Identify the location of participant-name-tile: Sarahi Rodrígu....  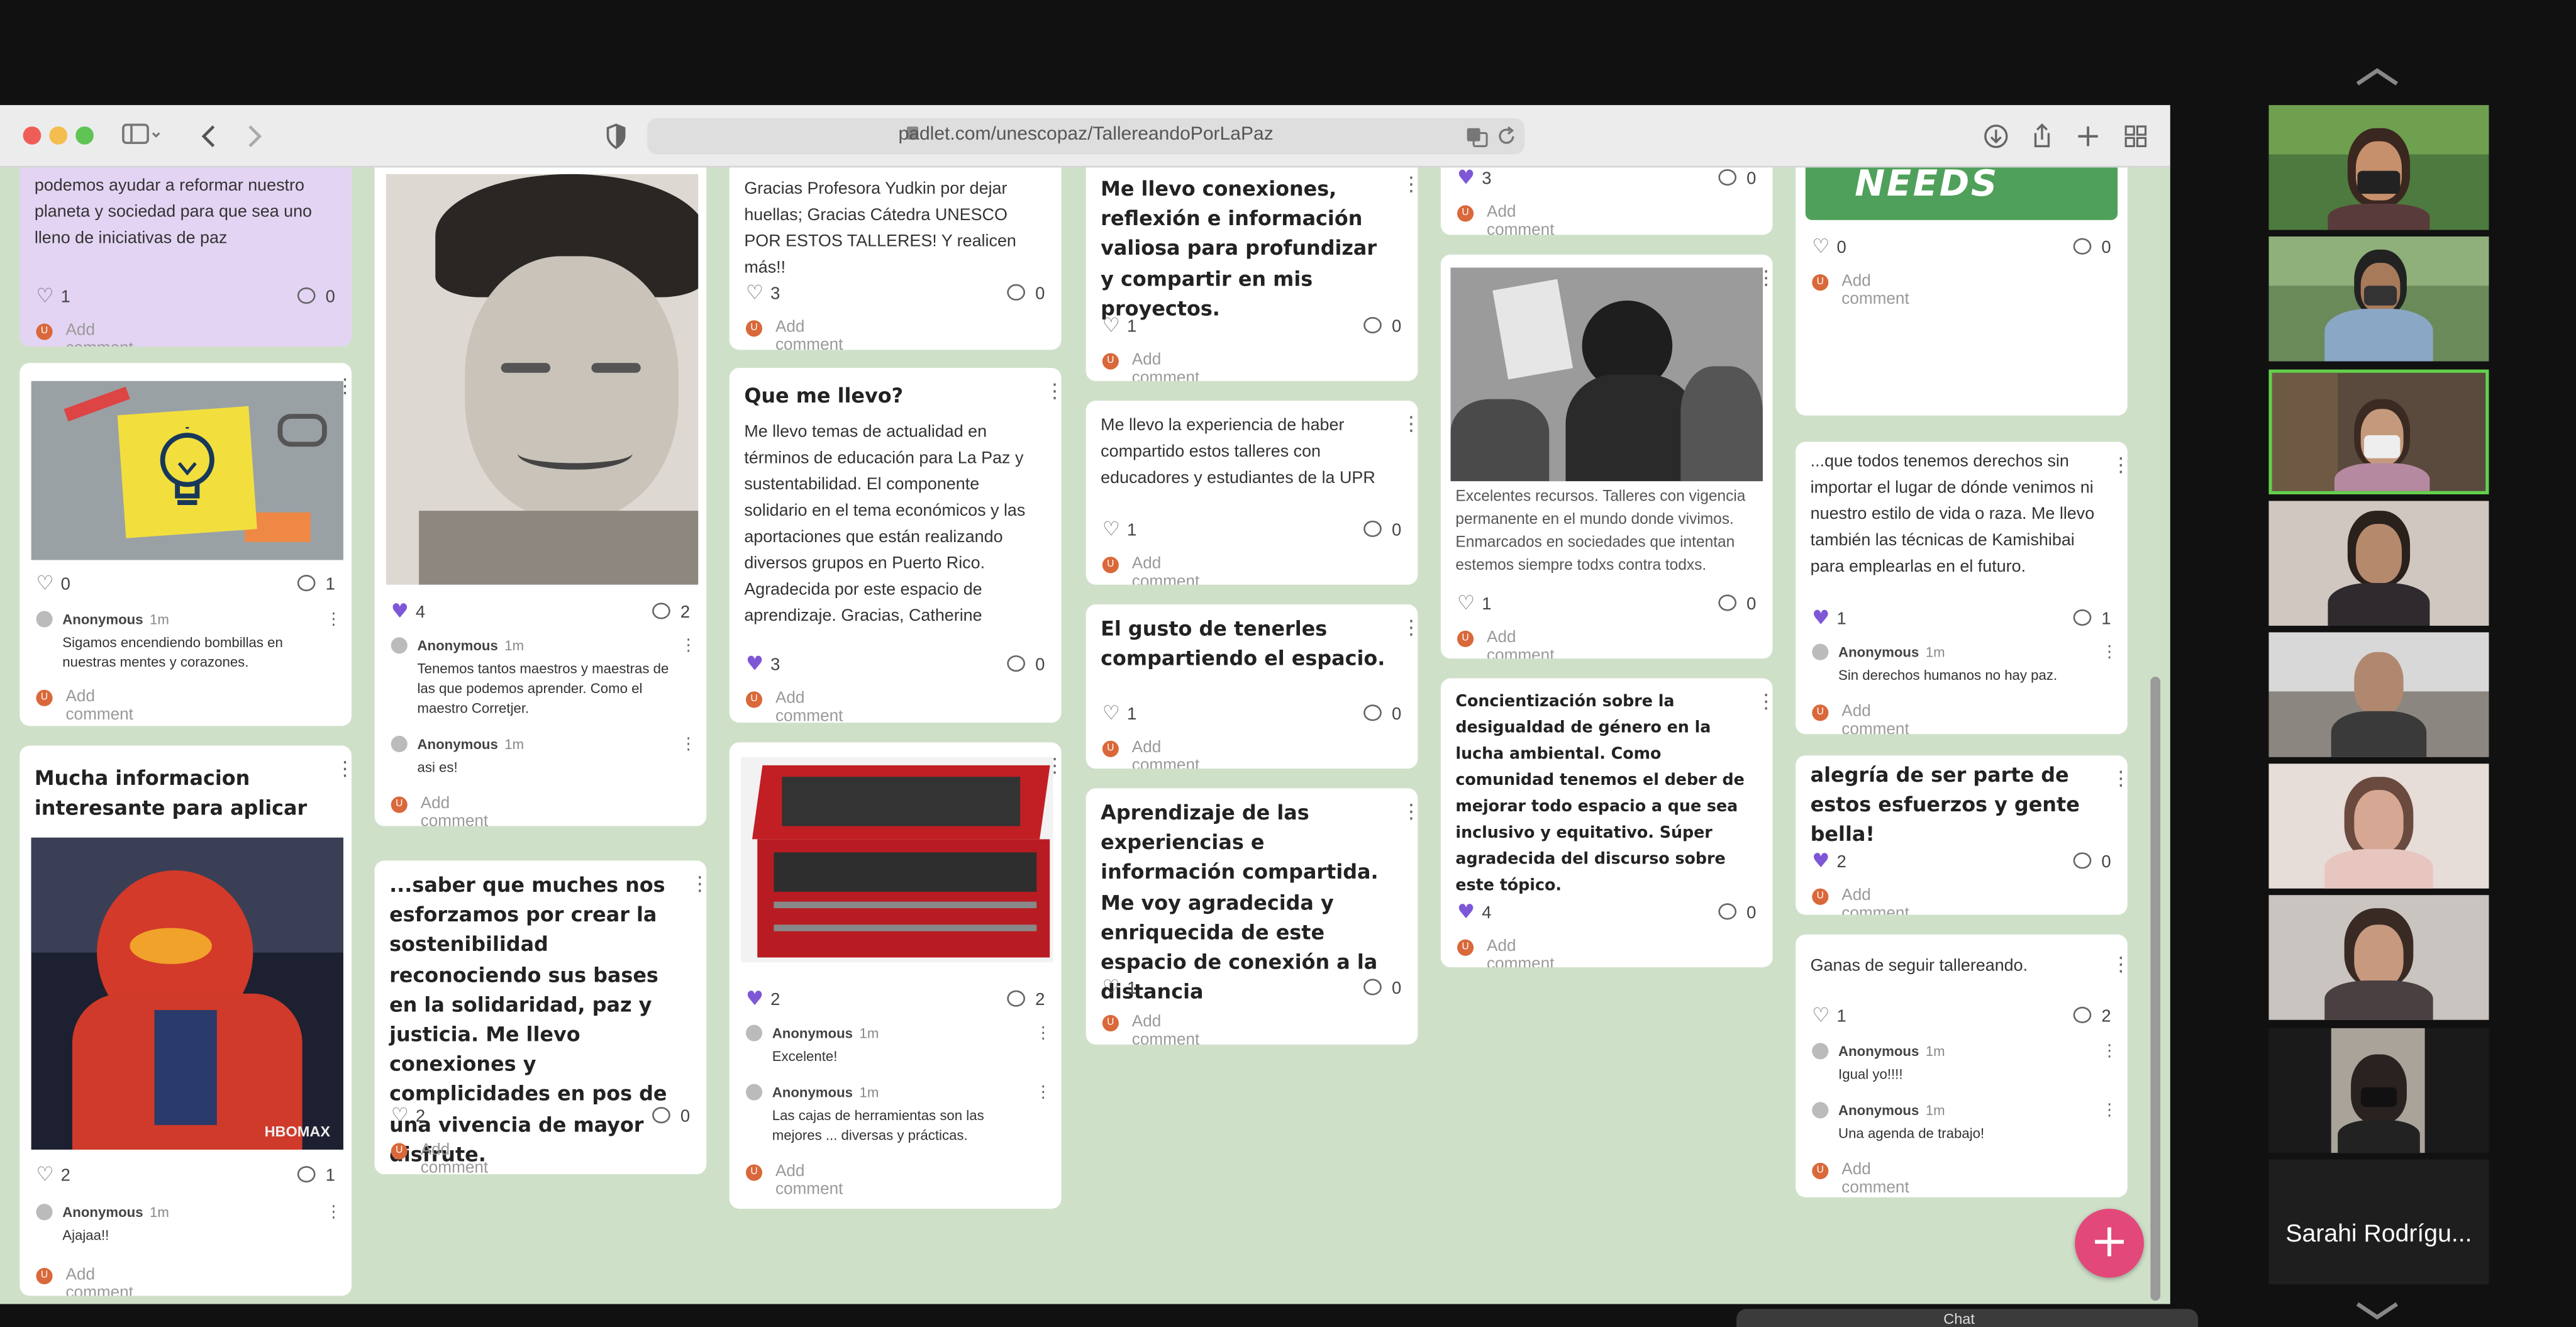
(2378, 1222).